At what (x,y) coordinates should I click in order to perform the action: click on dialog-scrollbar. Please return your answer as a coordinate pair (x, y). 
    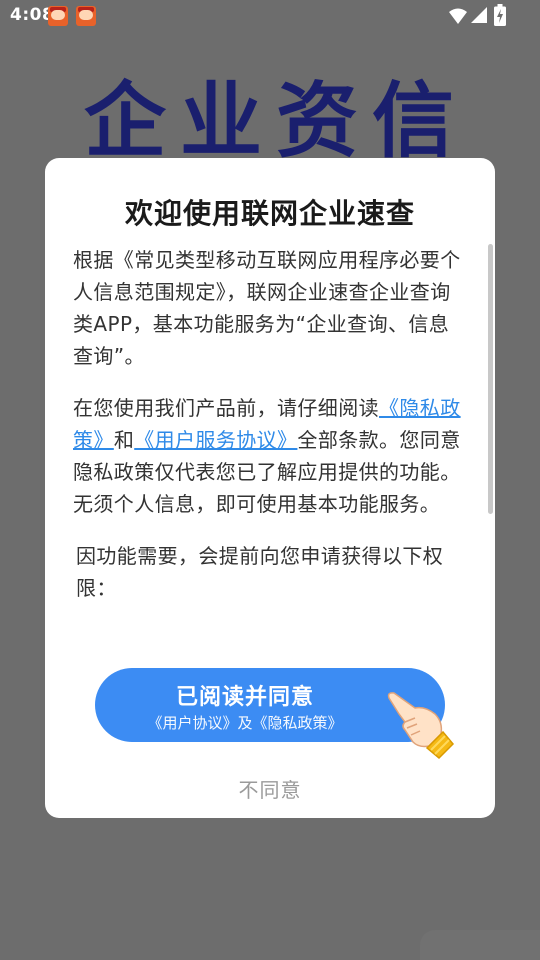
    Looking at the image, I should click on (490, 379).